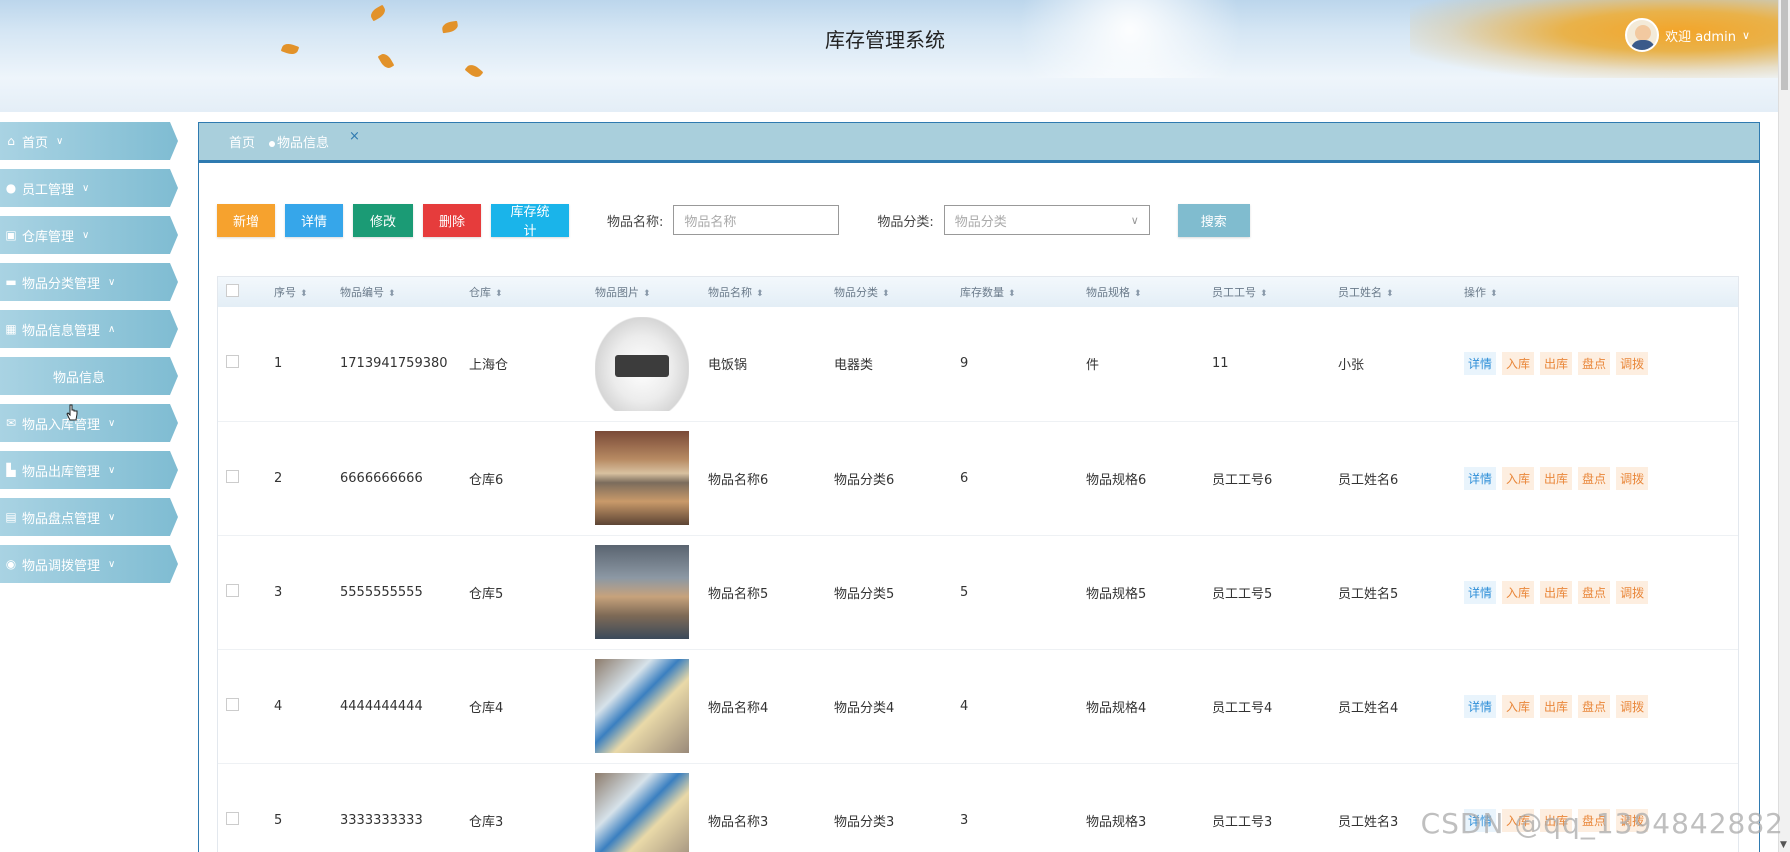  I want to click on cargo-center-image, so click(642, 478).